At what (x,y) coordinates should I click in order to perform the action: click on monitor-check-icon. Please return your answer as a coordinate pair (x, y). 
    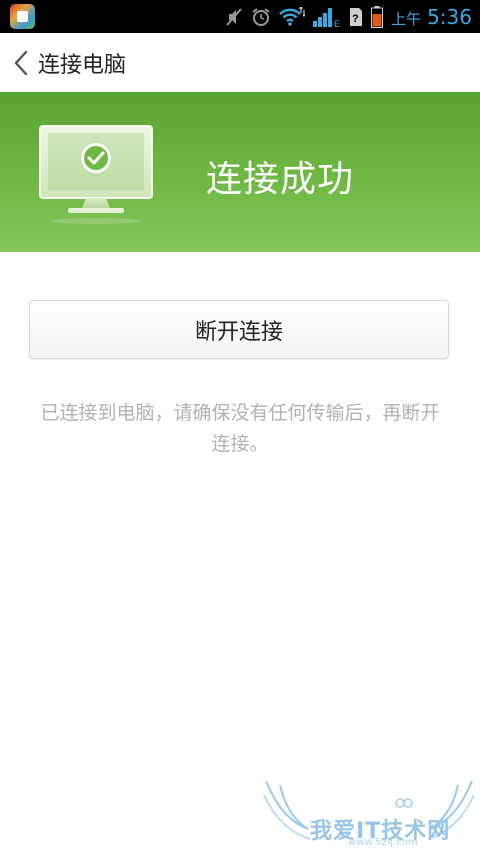
    Looking at the image, I should click on (96, 174).